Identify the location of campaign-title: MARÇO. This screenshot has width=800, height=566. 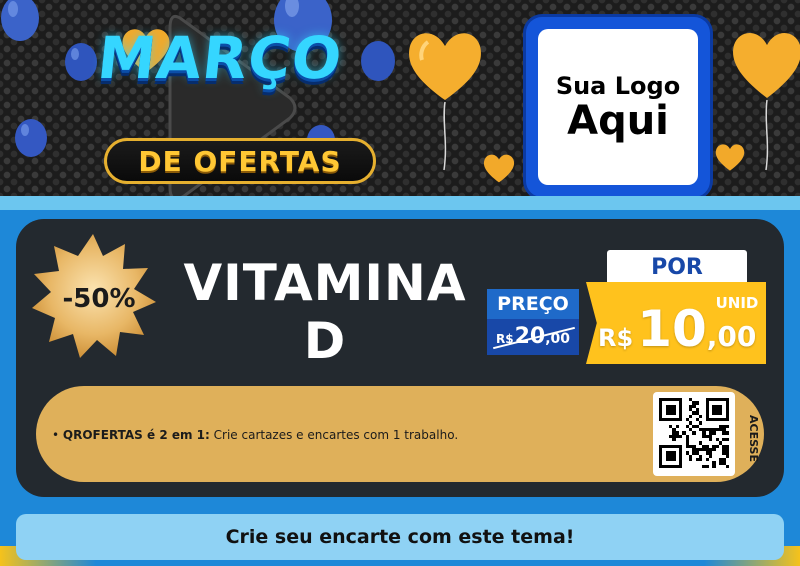
(220, 58).